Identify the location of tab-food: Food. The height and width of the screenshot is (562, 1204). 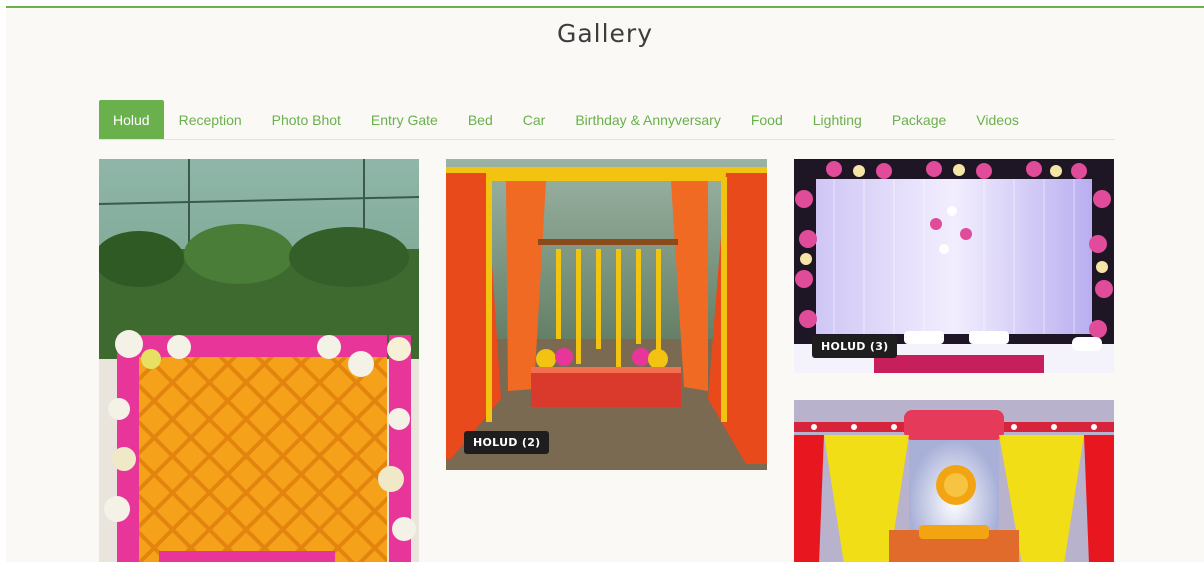
(767, 119).